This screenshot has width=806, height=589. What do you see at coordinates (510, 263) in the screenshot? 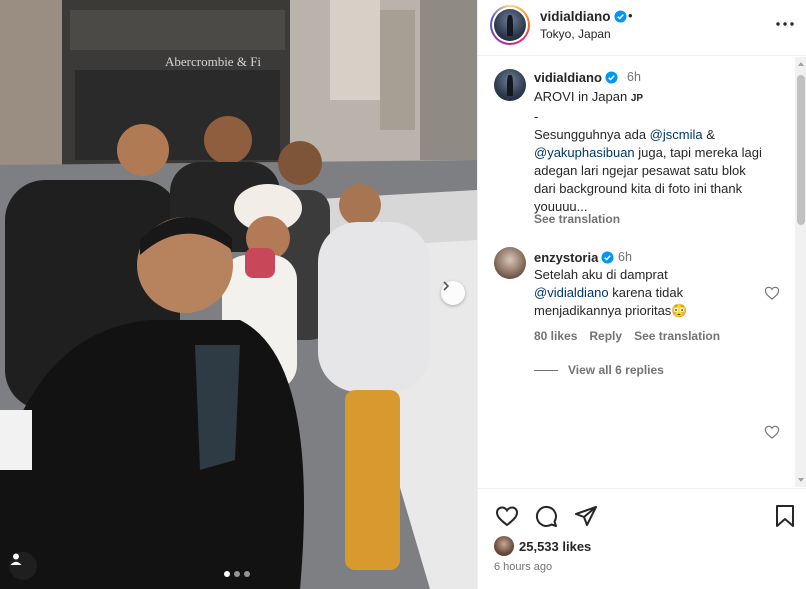
I see `commenter-avatar` at bounding box center [510, 263].